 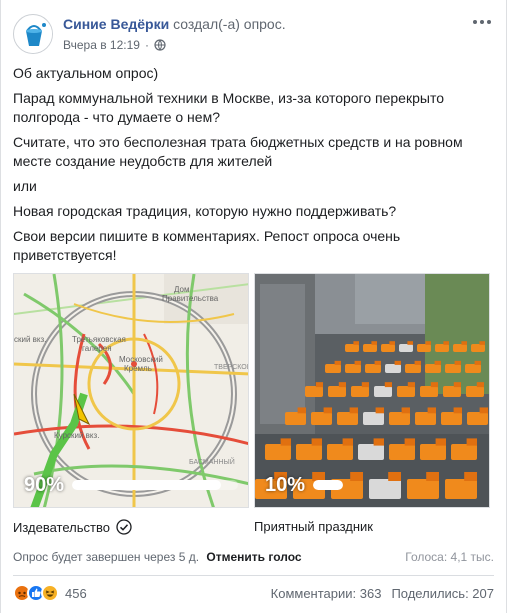 What do you see at coordinates (253, 595) in the screenshot?
I see `reactions-bar: 456 Комментарии: 363 Поделились: 207` at bounding box center [253, 595].